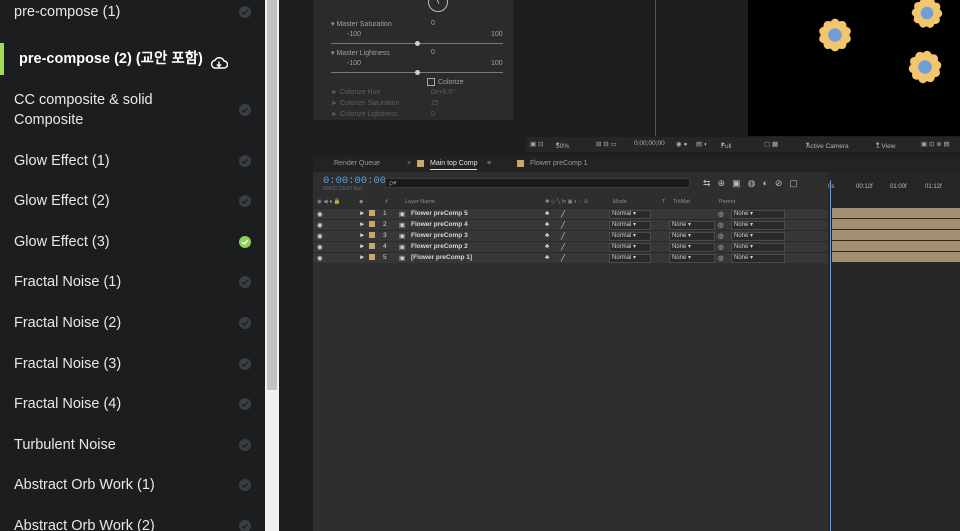  Describe the element at coordinates (439, 235) in the screenshot. I see `layer-name: Flower preComp 3` at that location.